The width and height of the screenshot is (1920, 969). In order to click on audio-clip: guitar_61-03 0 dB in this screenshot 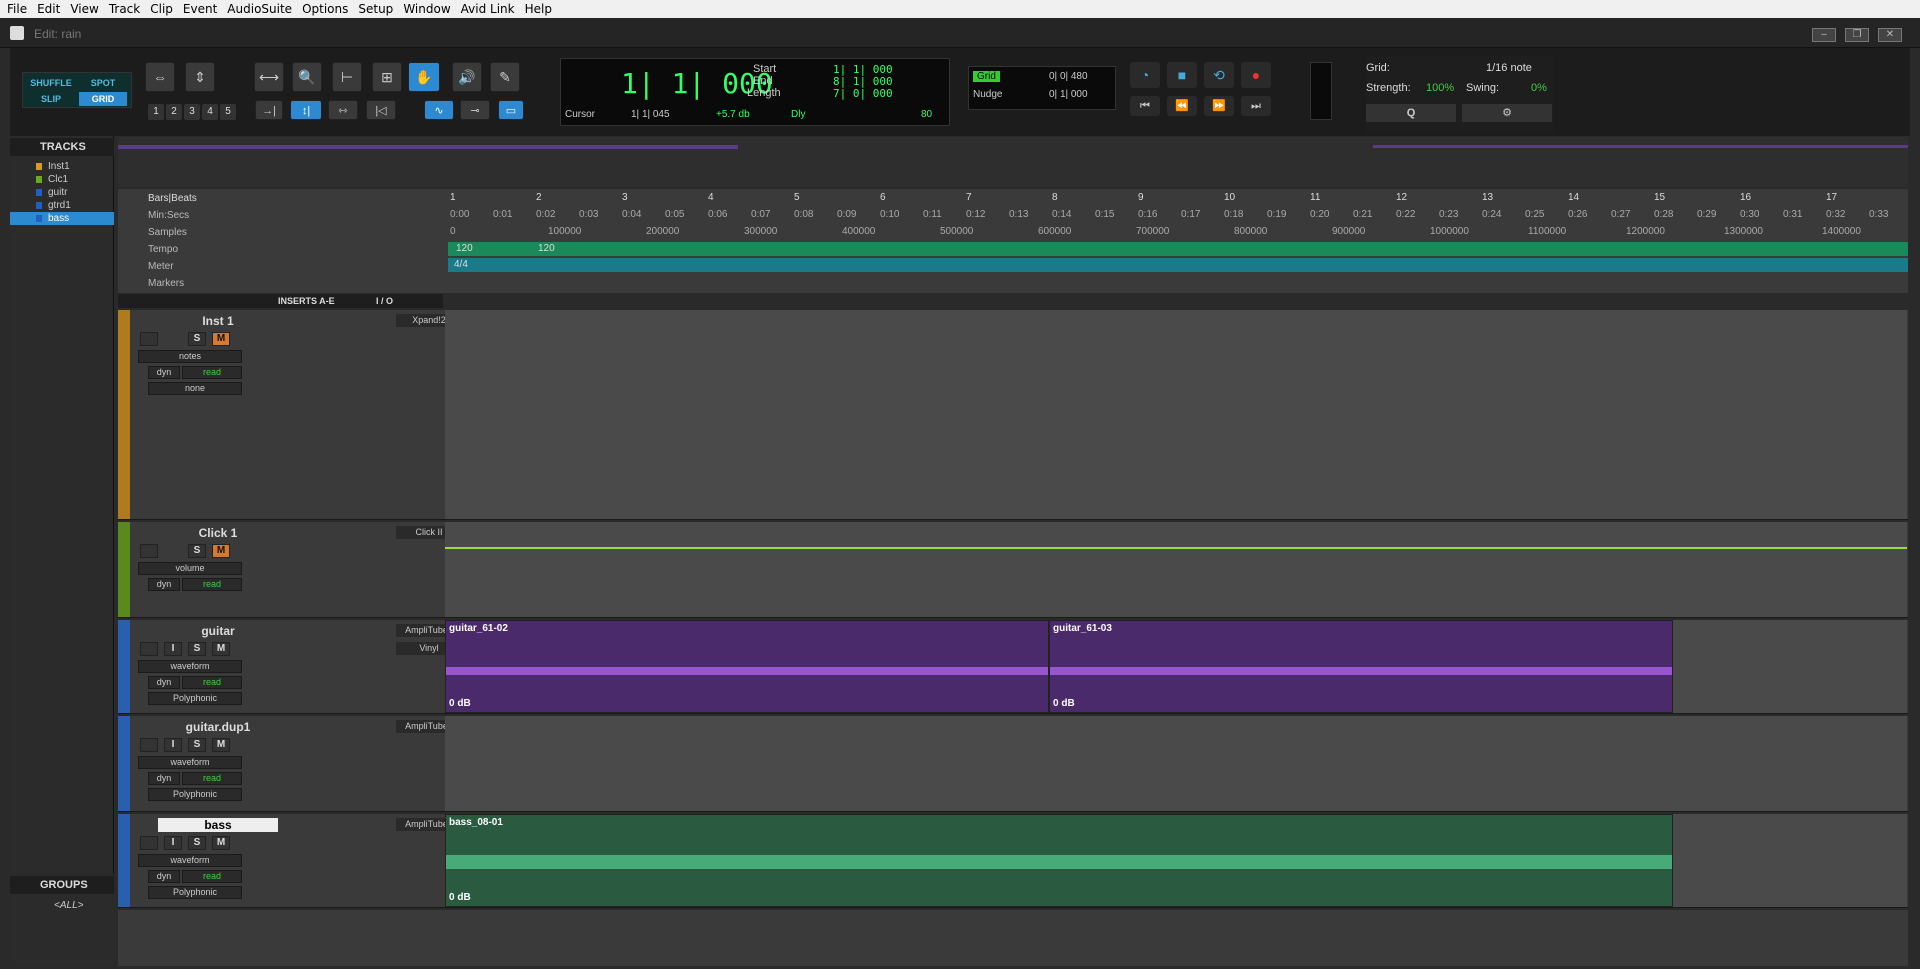, I will do `click(1361, 666)`.